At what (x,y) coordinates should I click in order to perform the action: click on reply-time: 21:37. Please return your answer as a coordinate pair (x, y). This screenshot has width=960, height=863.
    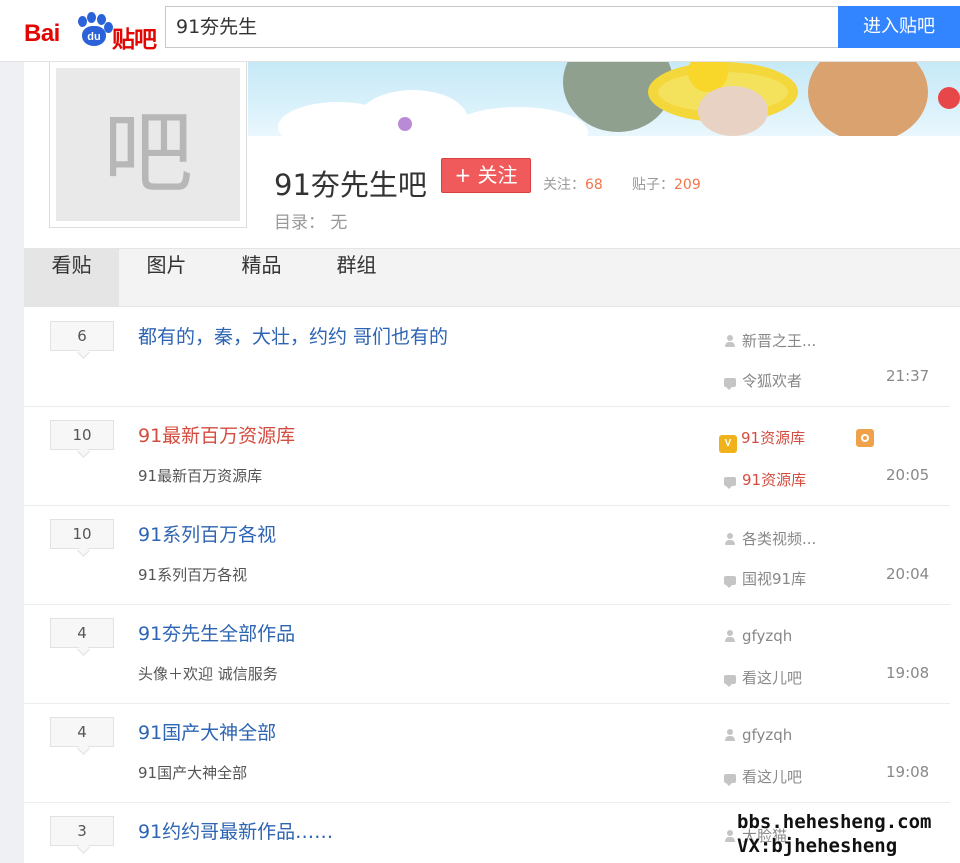
    Looking at the image, I should click on (908, 376).